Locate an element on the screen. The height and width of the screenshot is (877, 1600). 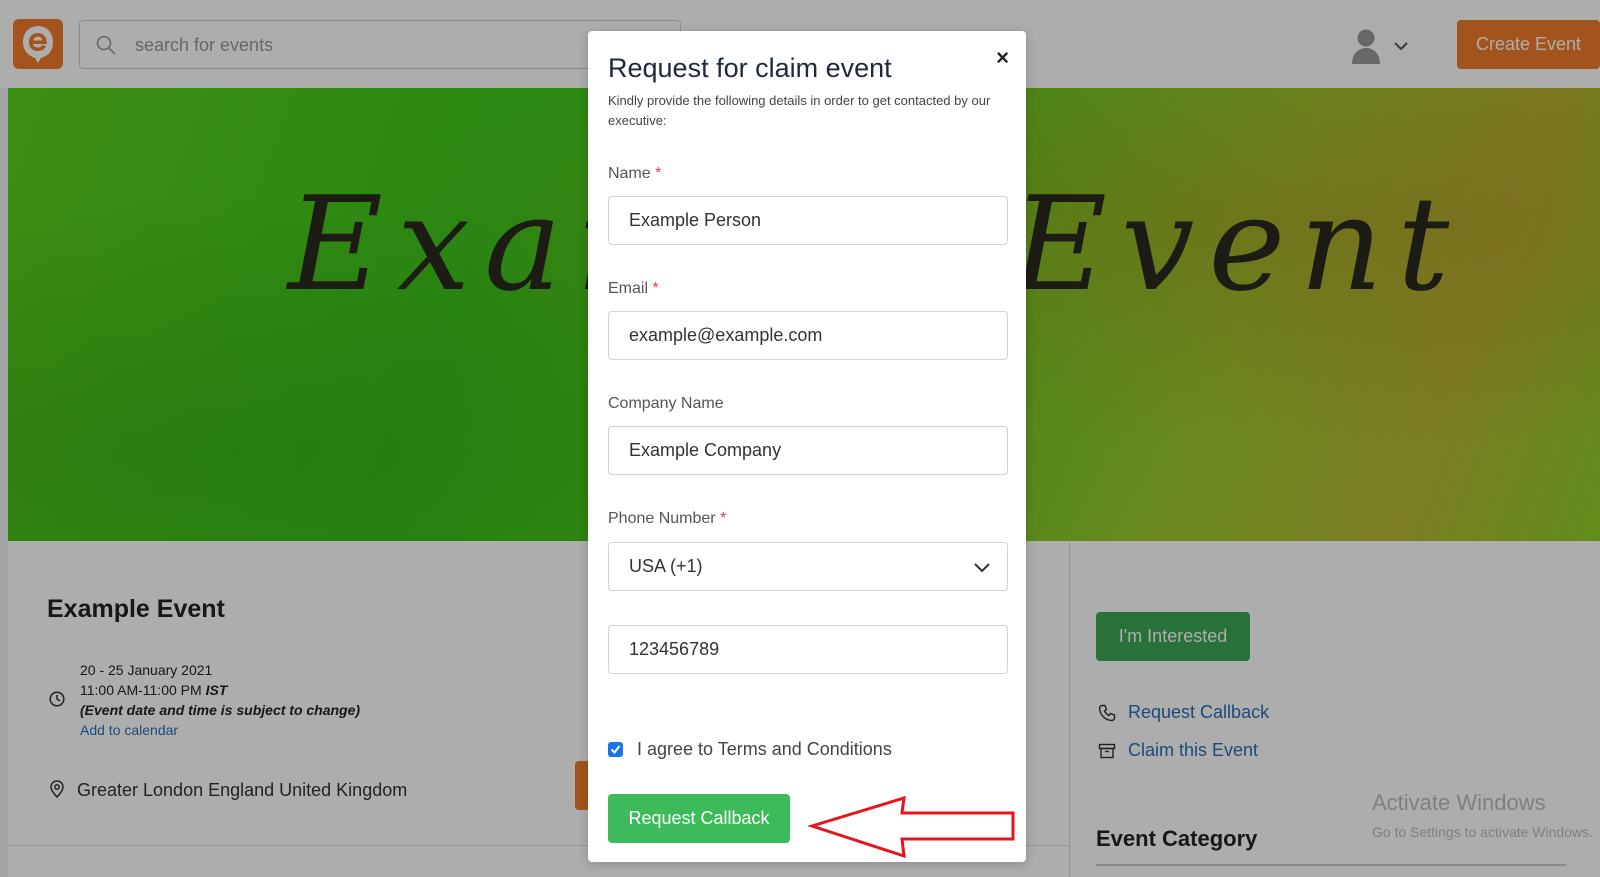
phone-value: 123456789 is located at coordinates (674, 649).